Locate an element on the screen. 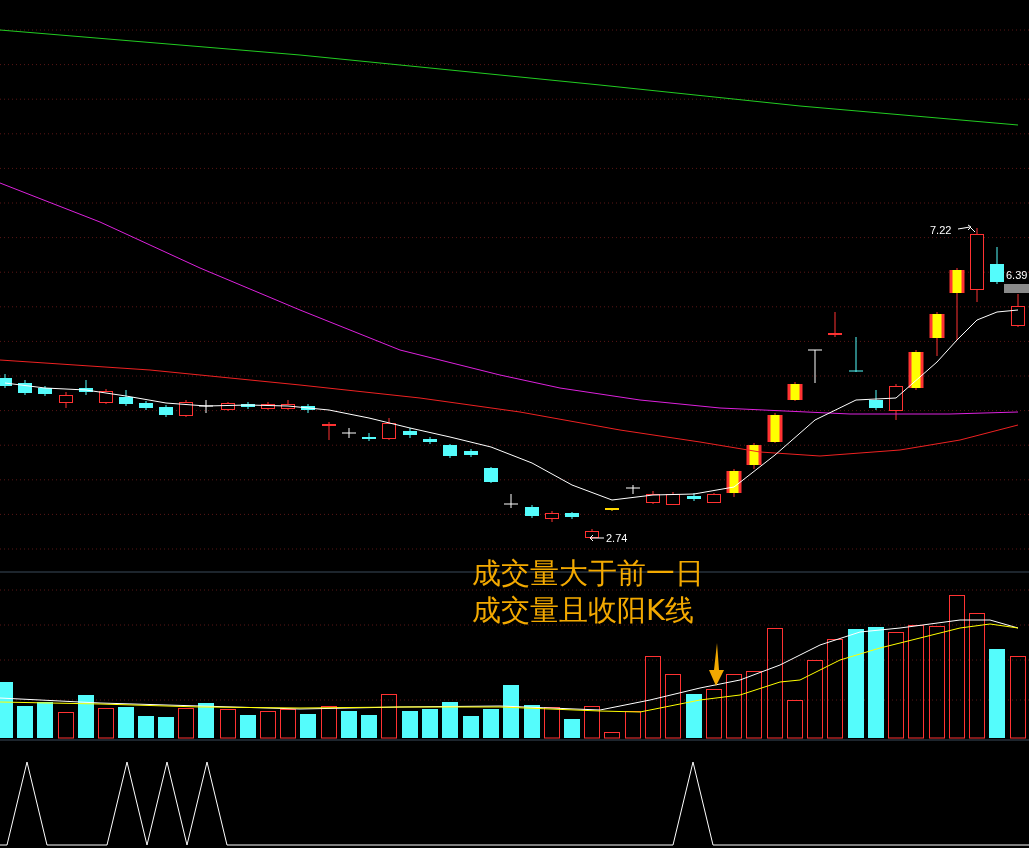 The image size is (1029, 848). annotation-text: 成交量且收阳K线 is located at coordinates (584, 610).